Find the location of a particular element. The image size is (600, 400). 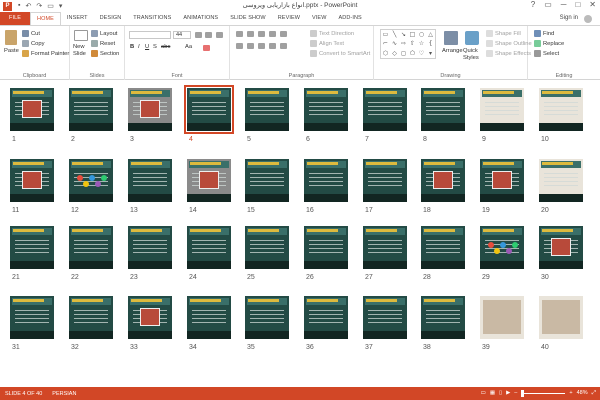

shapes-gallery: ▭ ╲ ↘ □ ○ △ ⌐ ∿ ⇨ ⇧ ☆{ ⬡ ◇ ◻ ⬠ ♡ ▾ is located at coordinates (408, 44).